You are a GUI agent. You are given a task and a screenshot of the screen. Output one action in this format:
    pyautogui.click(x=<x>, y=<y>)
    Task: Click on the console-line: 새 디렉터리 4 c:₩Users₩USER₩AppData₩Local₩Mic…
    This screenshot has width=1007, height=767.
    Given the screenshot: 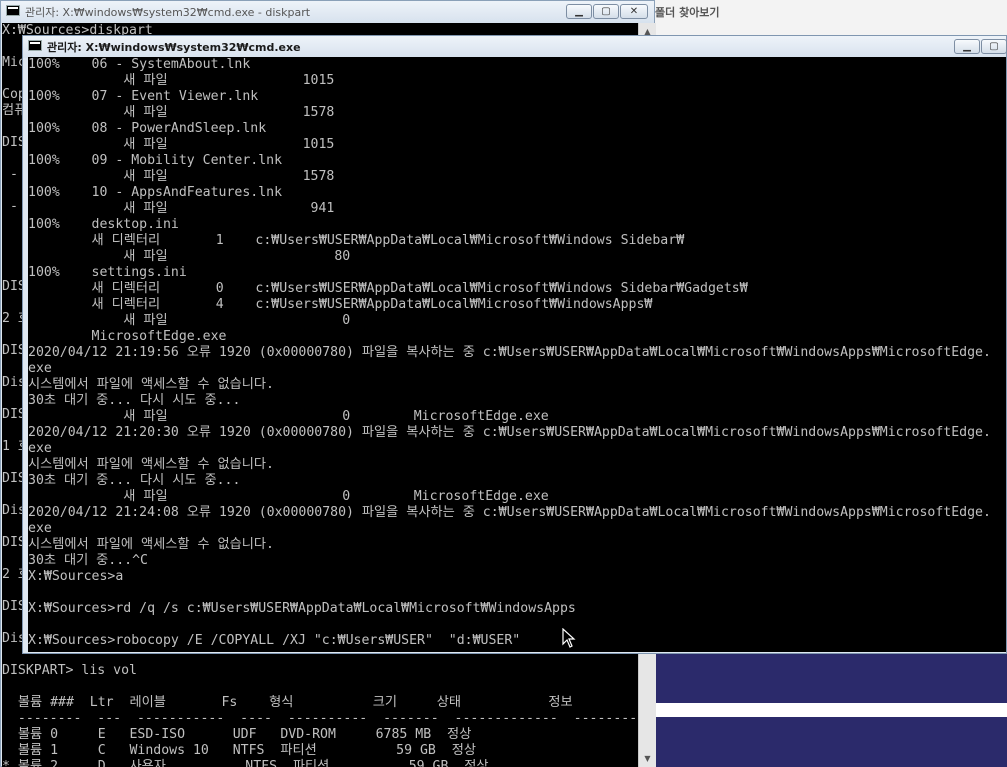 What is the action you would take?
    pyautogui.click(x=340, y=304)
    